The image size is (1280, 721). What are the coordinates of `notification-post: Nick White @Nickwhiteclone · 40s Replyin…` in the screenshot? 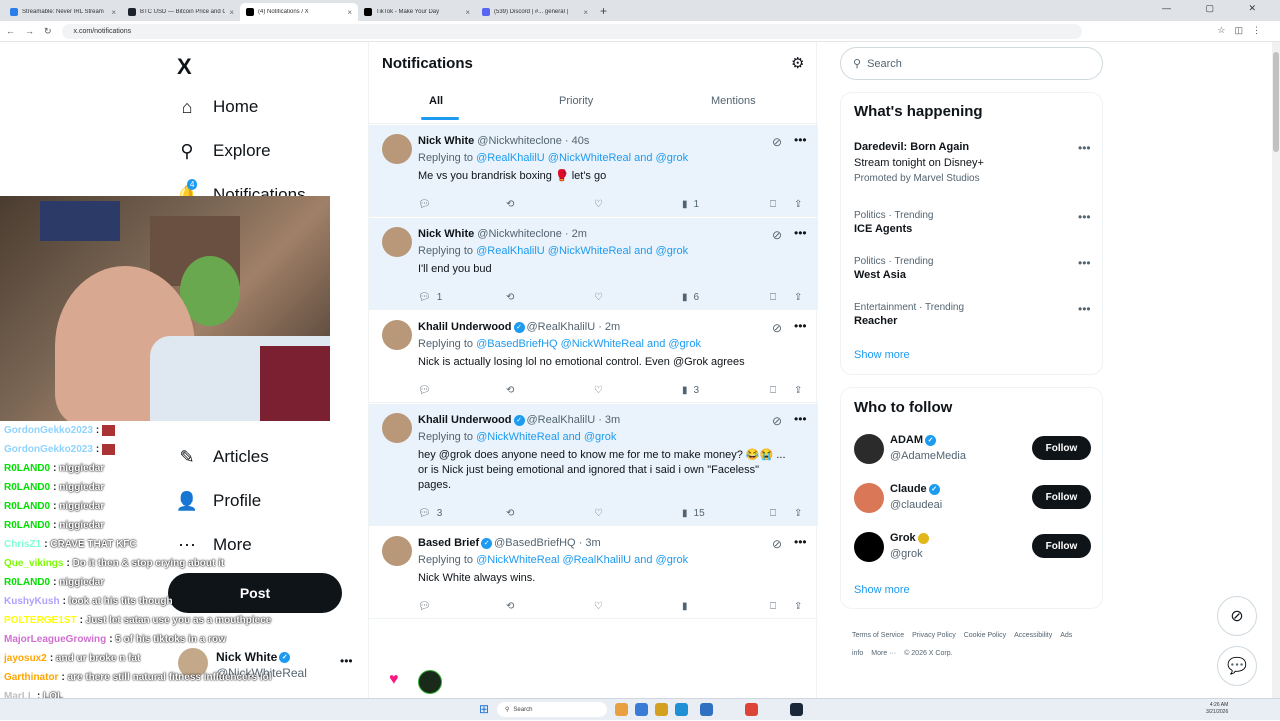 It's located at (593, 171).